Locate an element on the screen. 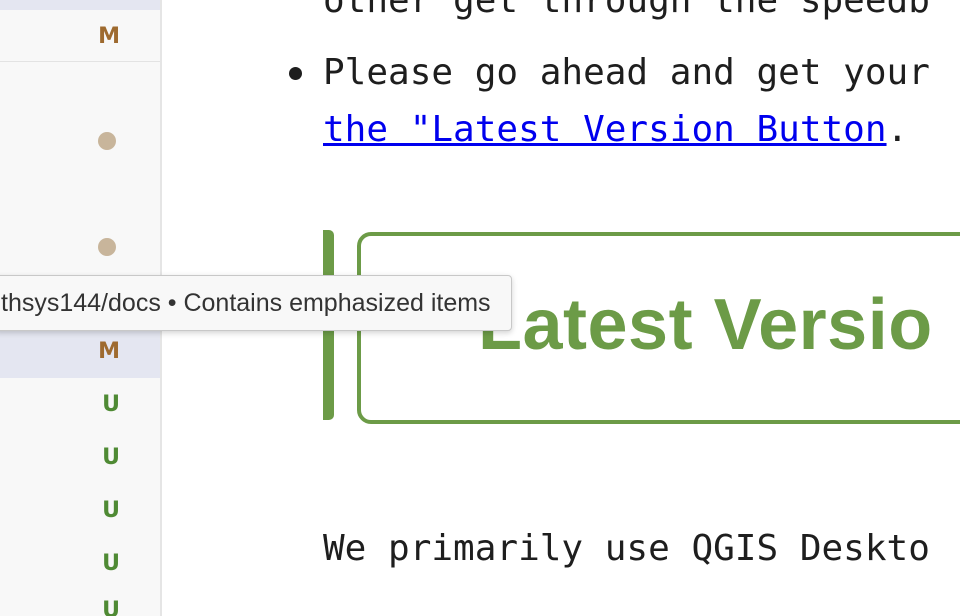 Image resolution: width=960 pixels, height=616 pixels. list-item-text: Please go ahead and get your is located at coordinates (626, 72).